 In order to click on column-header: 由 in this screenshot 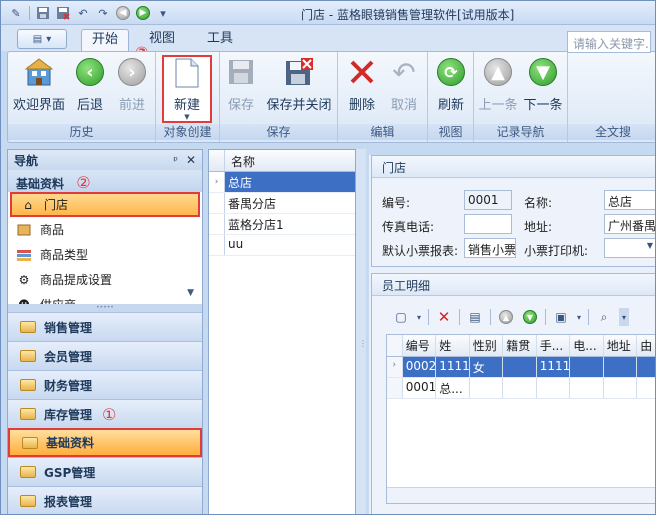, I will do `click(646, 345)`.